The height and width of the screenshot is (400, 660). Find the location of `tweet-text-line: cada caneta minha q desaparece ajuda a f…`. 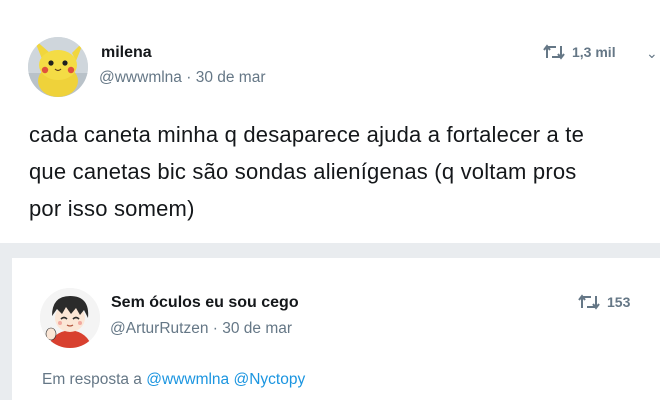

tweet-text-line: cada caneta minha q desaparece ajuda a f… is located at coordinates (307, 134).